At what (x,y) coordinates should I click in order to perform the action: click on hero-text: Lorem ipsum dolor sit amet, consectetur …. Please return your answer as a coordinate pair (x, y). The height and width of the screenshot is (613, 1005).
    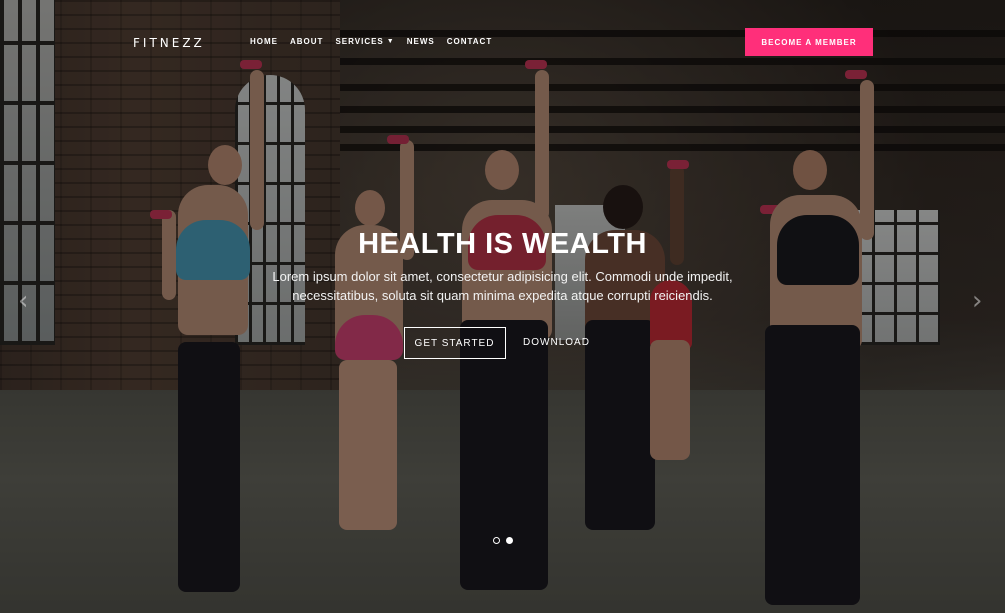
    Looking at the image, I should click on (502, 286).